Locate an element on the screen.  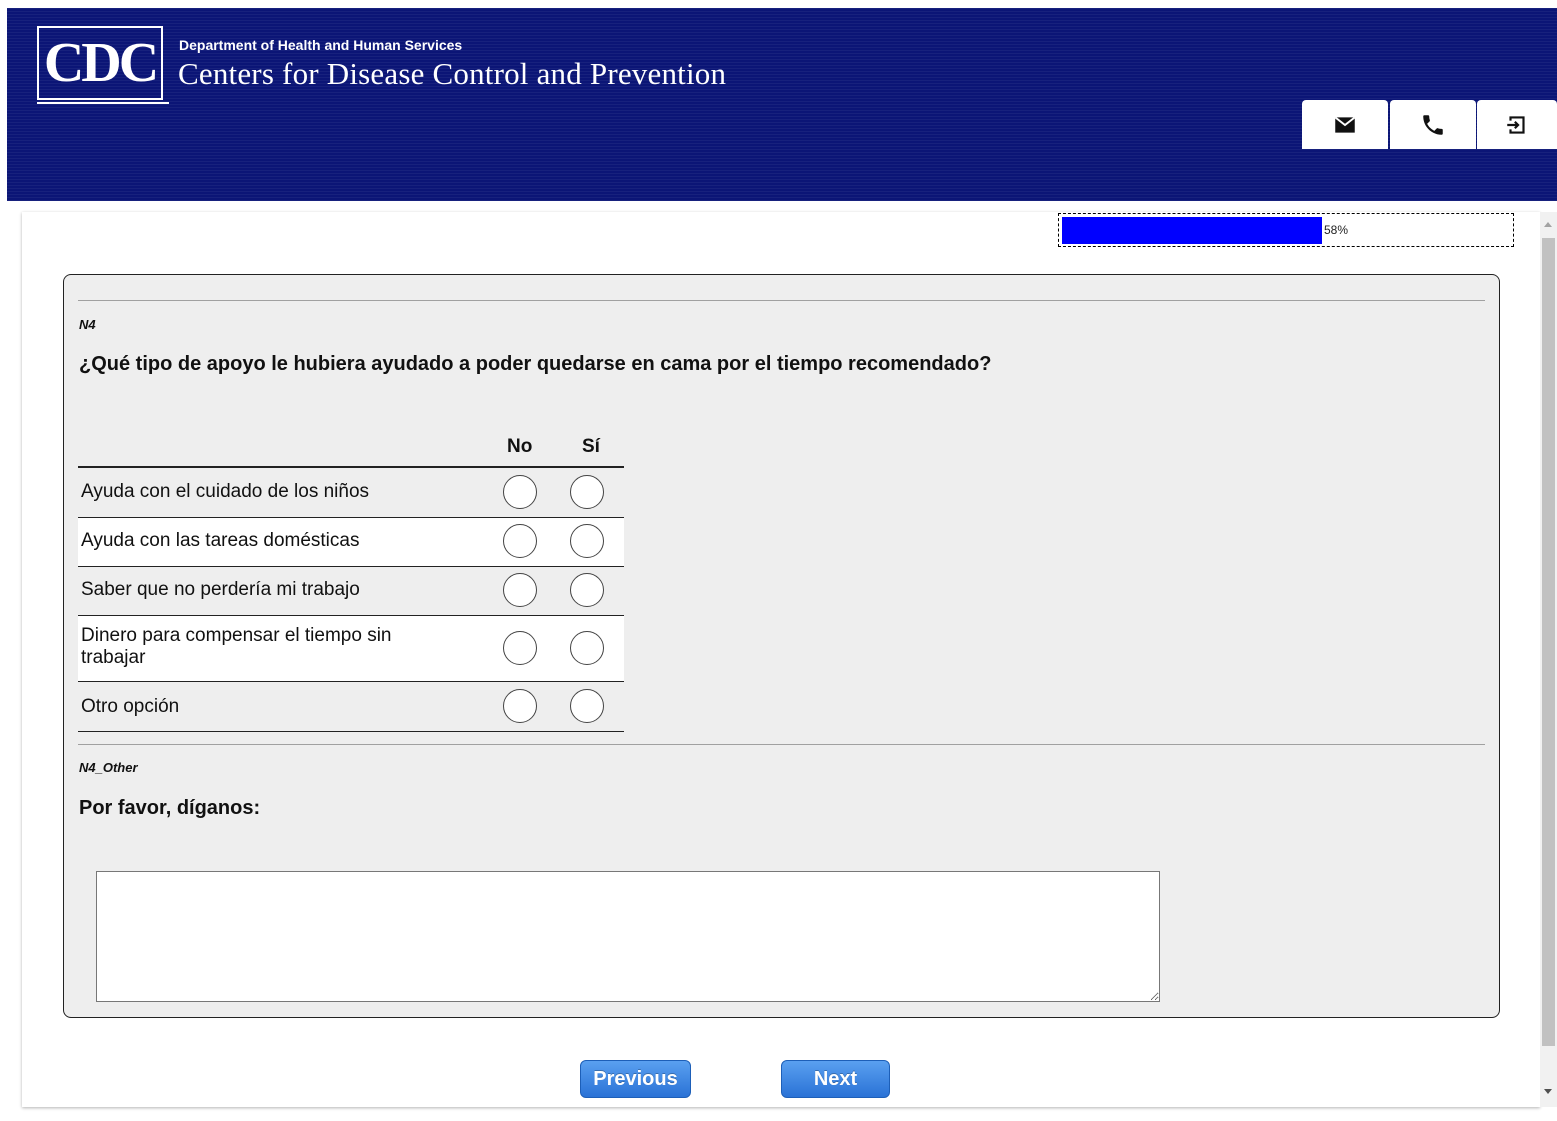
cdc-logo: CDC is located at coordinates (100, 63).